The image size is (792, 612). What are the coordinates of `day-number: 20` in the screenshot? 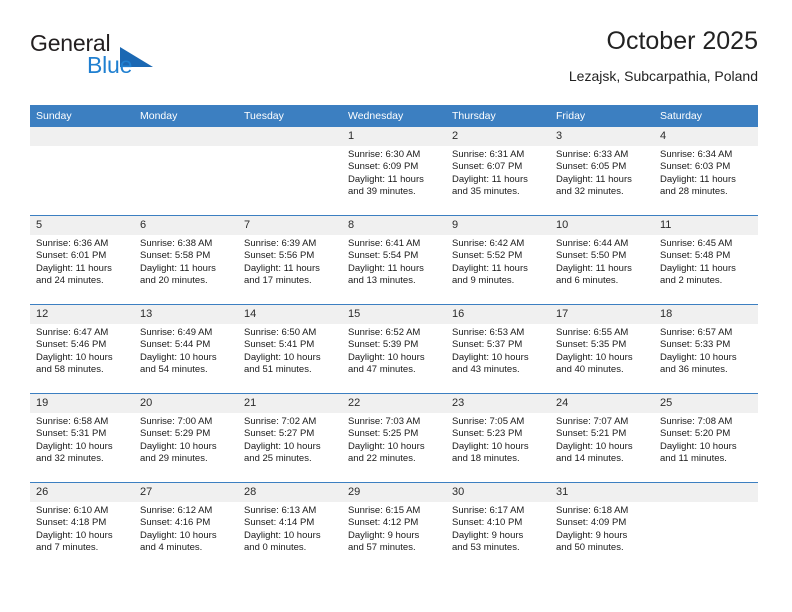 It's located at (186, 403).